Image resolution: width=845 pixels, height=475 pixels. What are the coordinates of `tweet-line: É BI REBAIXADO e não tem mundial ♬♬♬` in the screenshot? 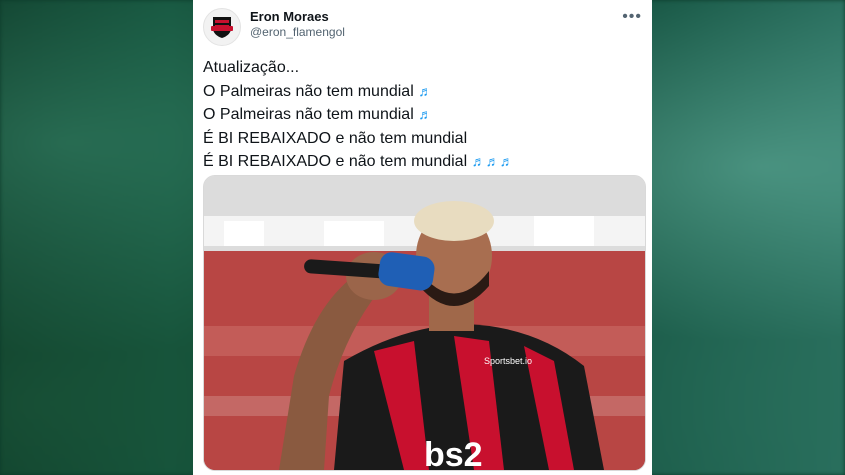 It's located at (358, 161).